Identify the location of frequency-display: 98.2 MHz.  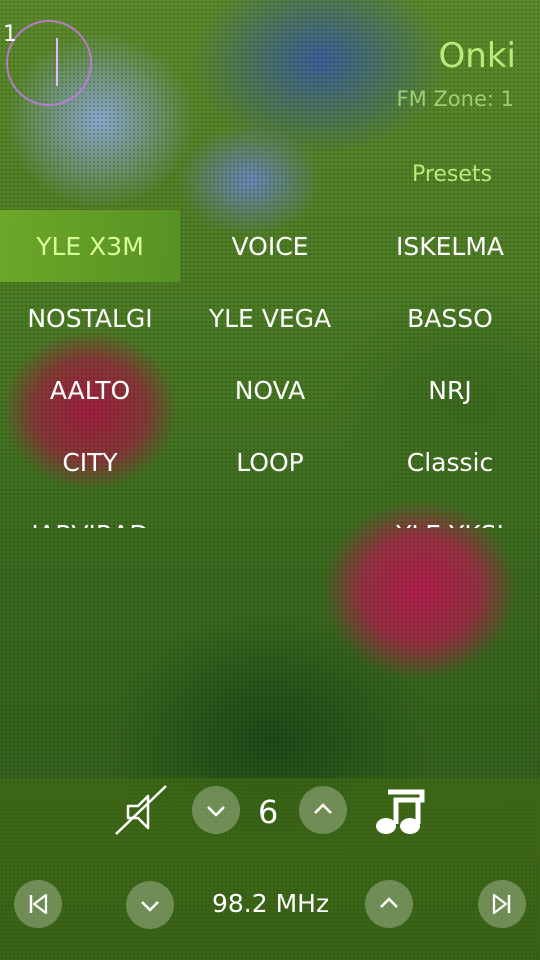
(271, 903).